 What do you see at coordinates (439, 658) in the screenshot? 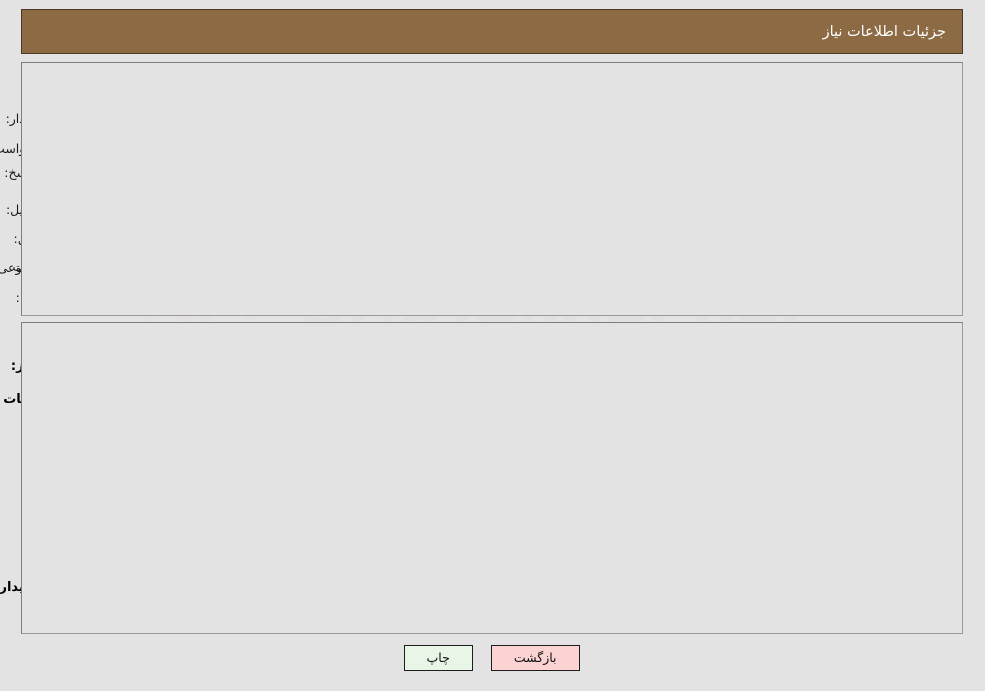
I see `print-button: چاپ` at bounding box center [439, 658].